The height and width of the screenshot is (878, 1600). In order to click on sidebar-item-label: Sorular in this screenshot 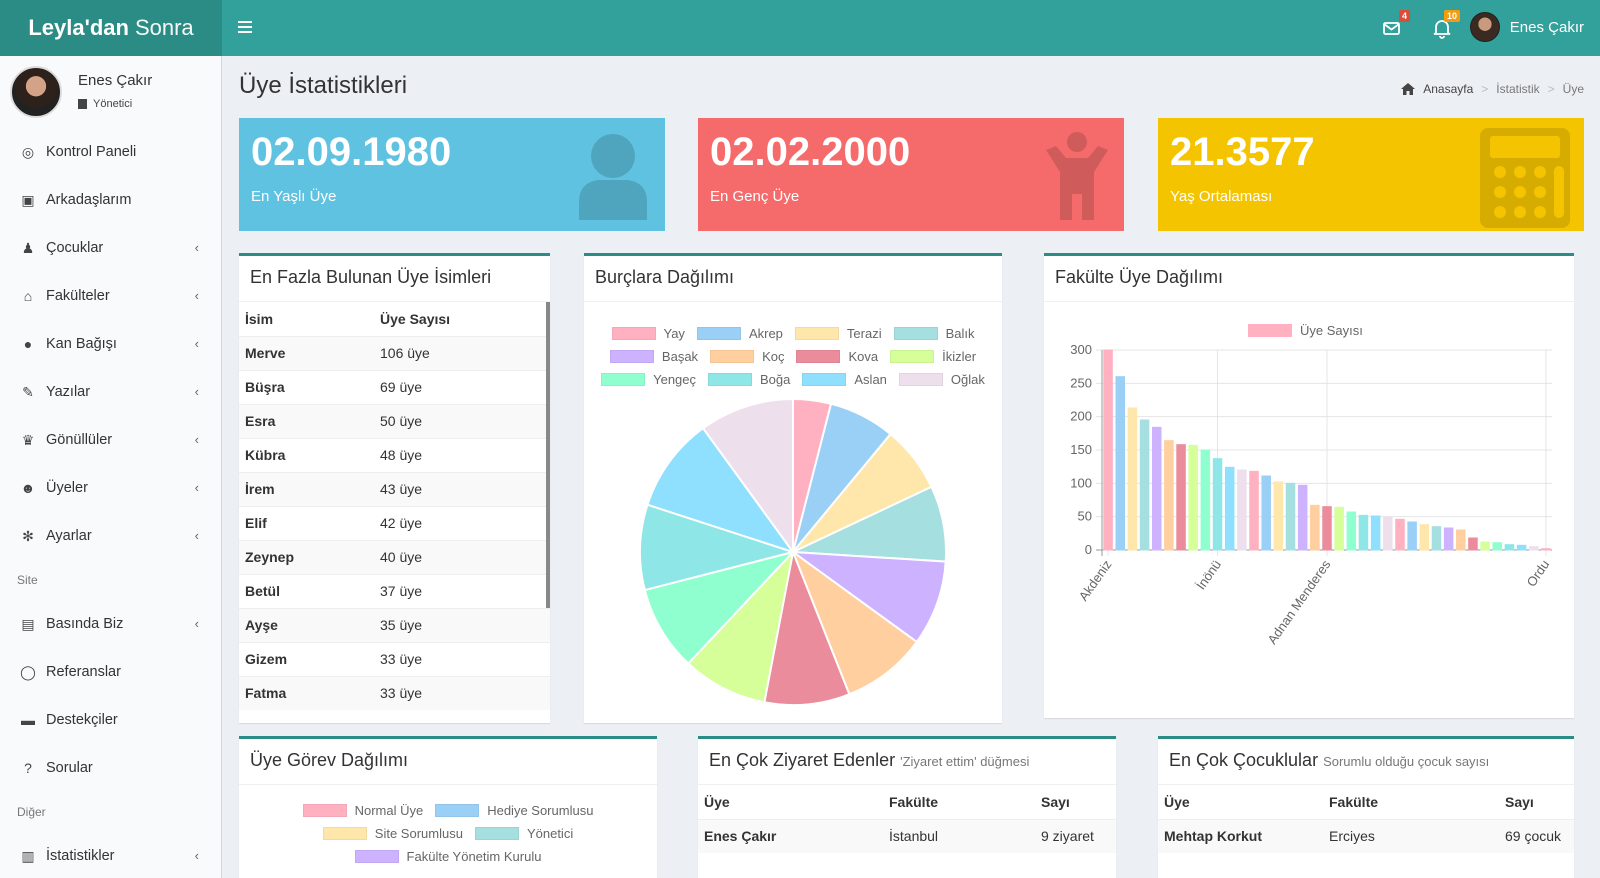, I will do `click(69, 768)`.